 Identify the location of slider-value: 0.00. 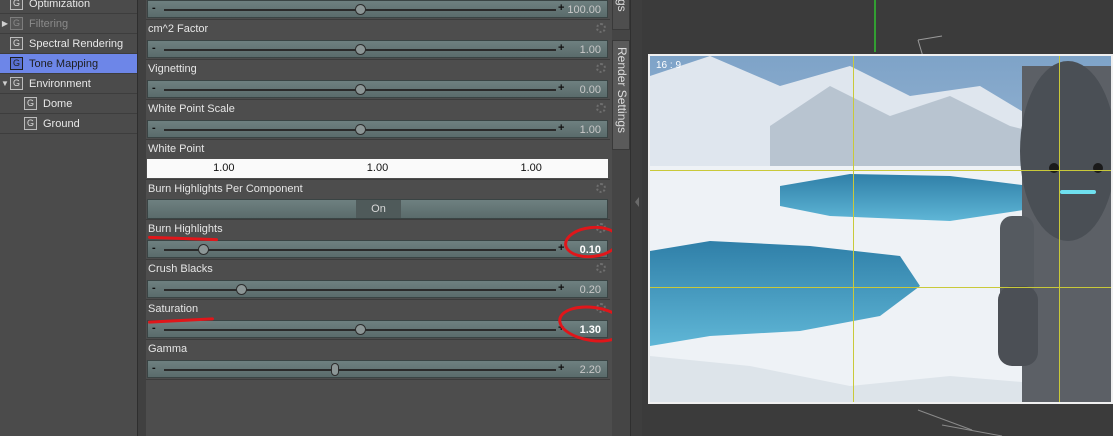
(590, 90).